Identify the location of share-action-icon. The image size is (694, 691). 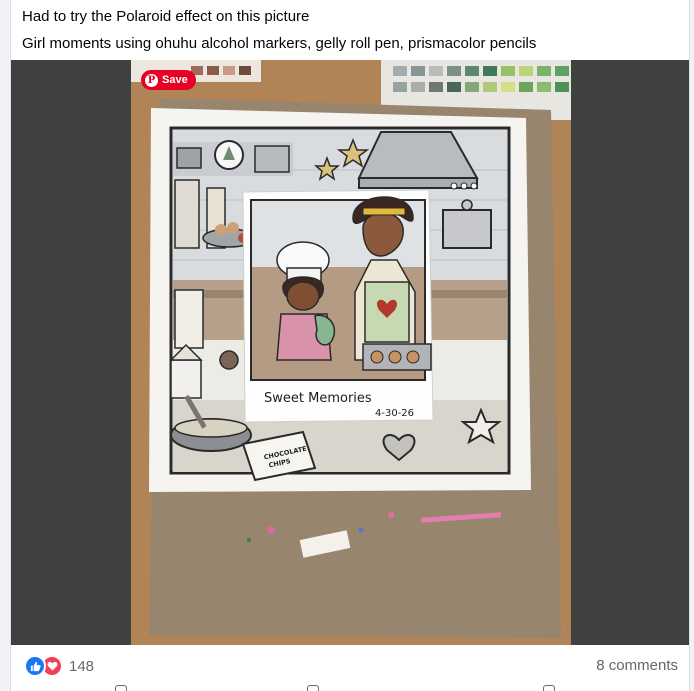
(549, 688).